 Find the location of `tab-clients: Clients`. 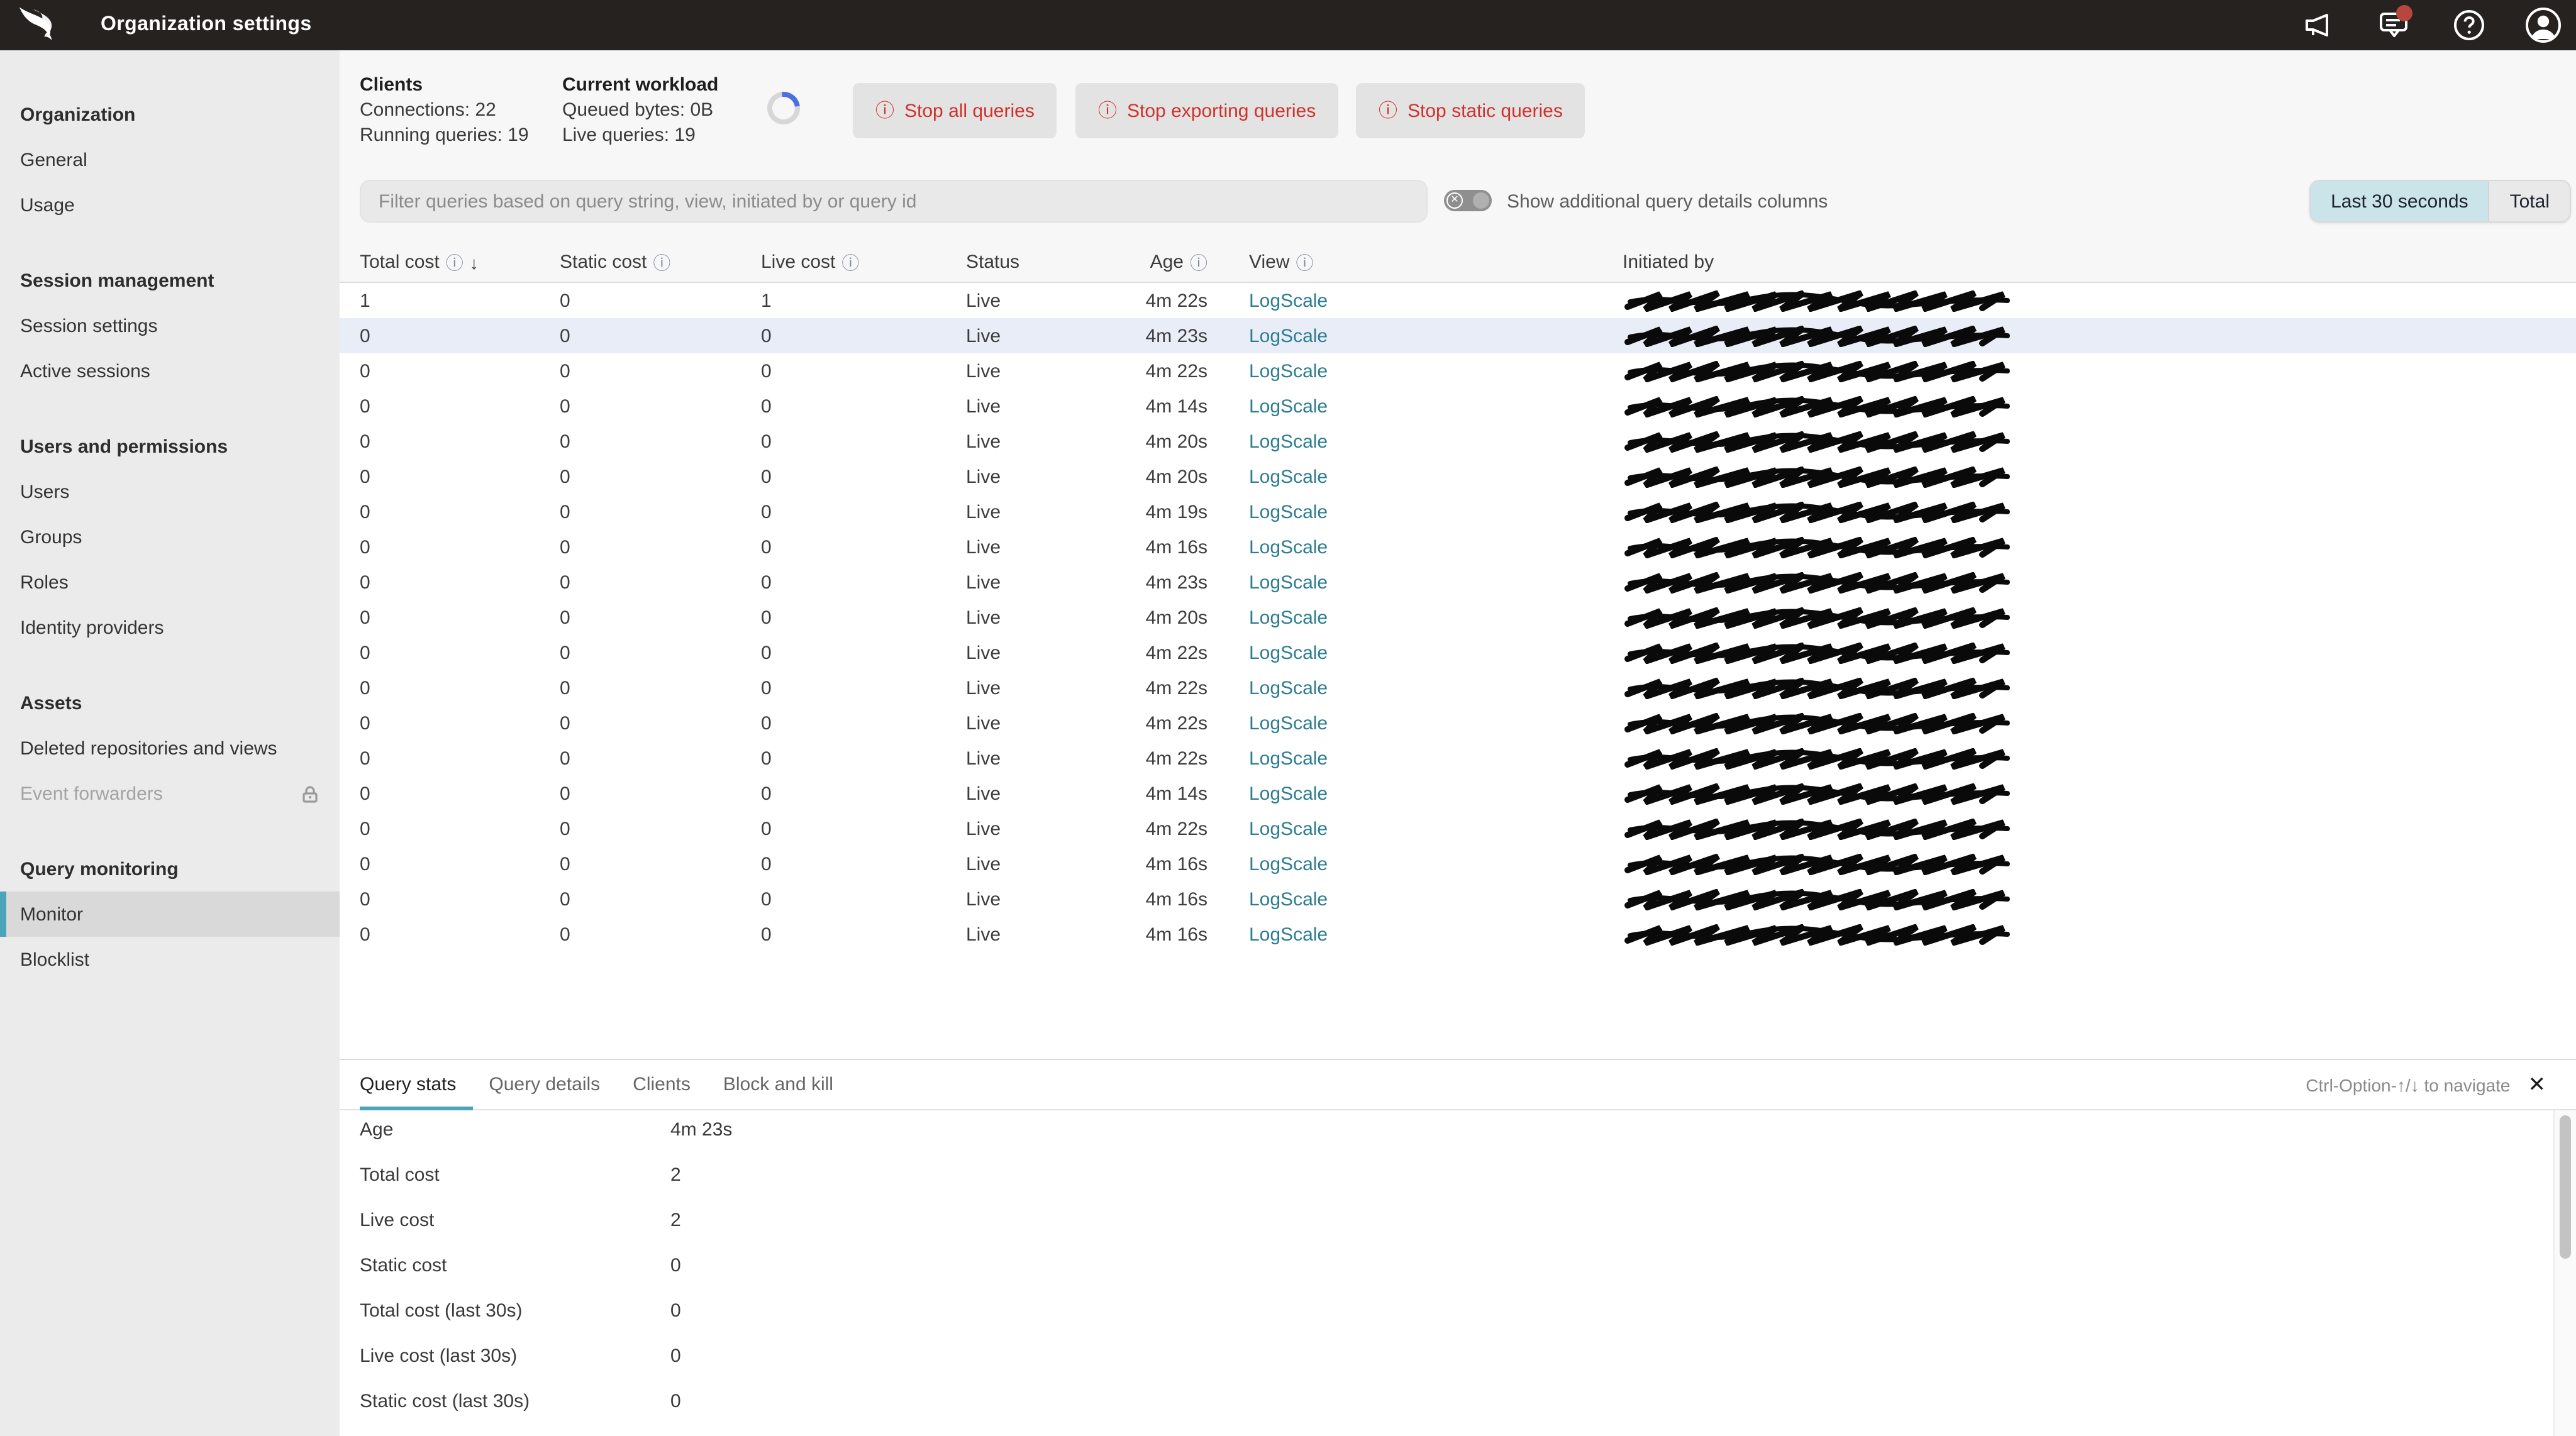

tab-clients: Clients is located at coordinates (661, 1084).